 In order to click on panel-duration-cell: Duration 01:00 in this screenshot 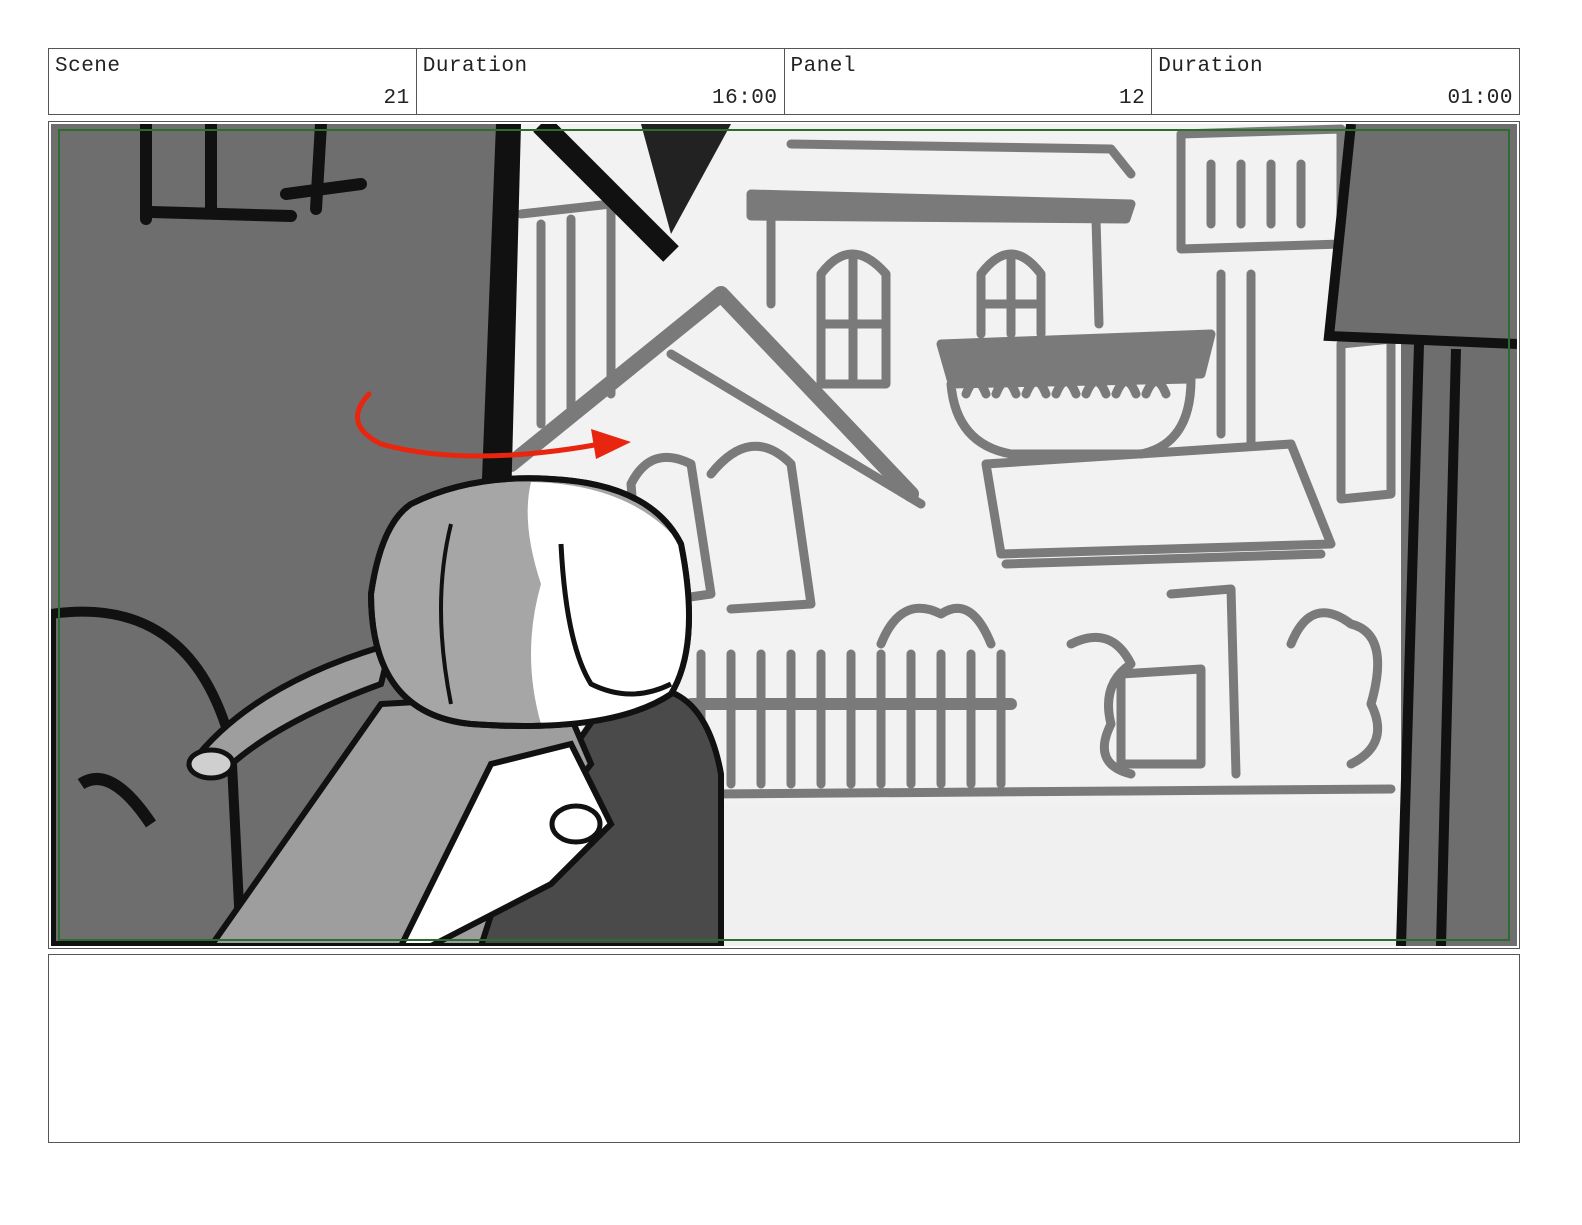, I will do `click(1335, 81)`.